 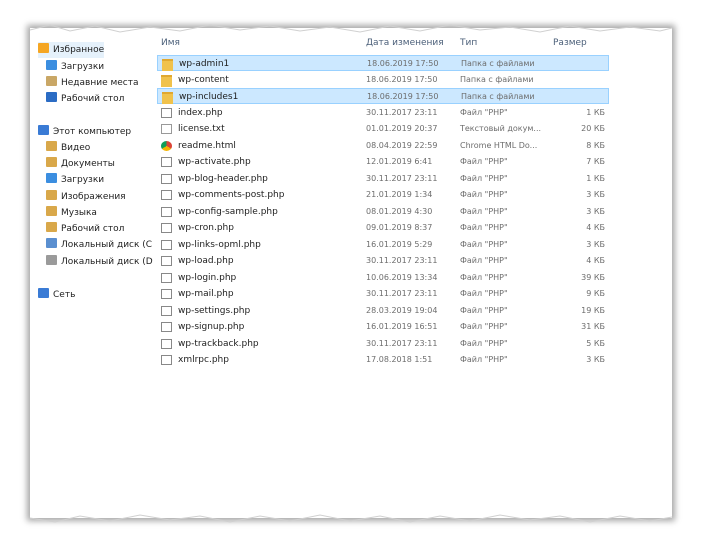 What do you see at coordinates (383, 360) in the screenshot?
I see `file-row: xmlrpc.php 17.08.2018 1:51 Файл "PHP" 3 КБ` at bounding box center [383, 360].